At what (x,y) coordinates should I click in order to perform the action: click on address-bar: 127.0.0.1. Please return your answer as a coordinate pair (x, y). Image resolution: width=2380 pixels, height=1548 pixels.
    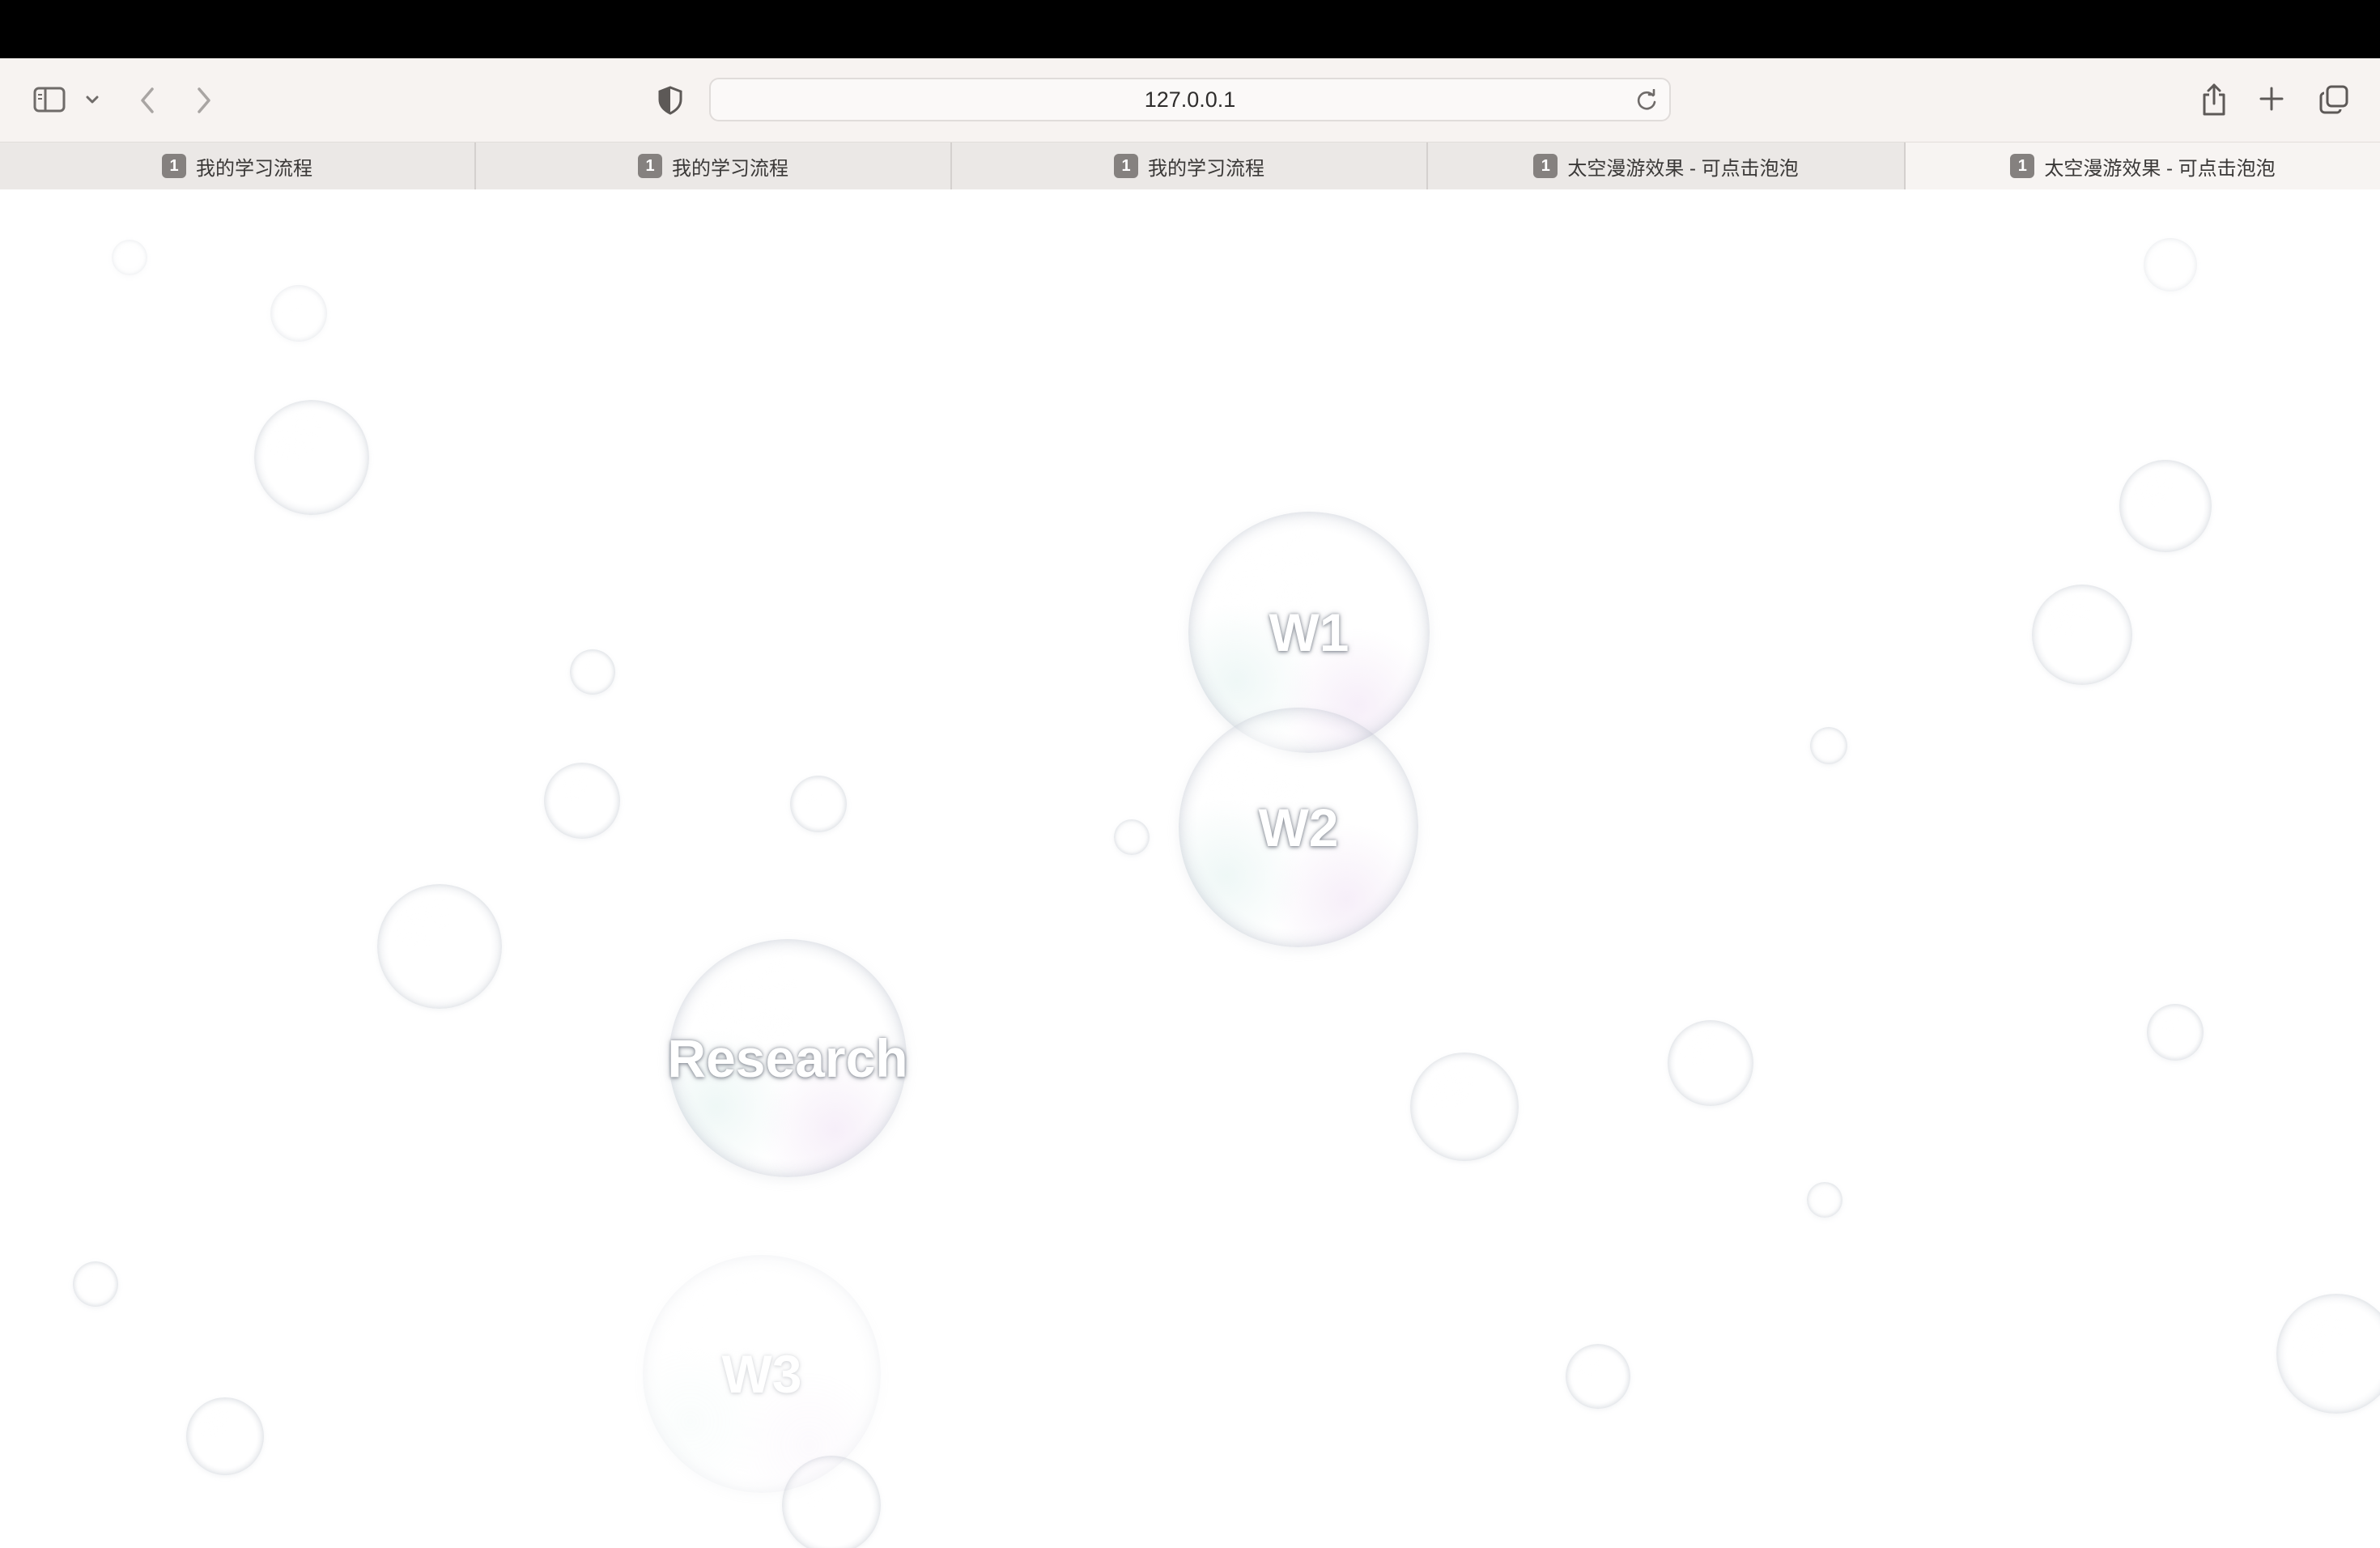
    Looking at the image, I should click on (1190, 100).